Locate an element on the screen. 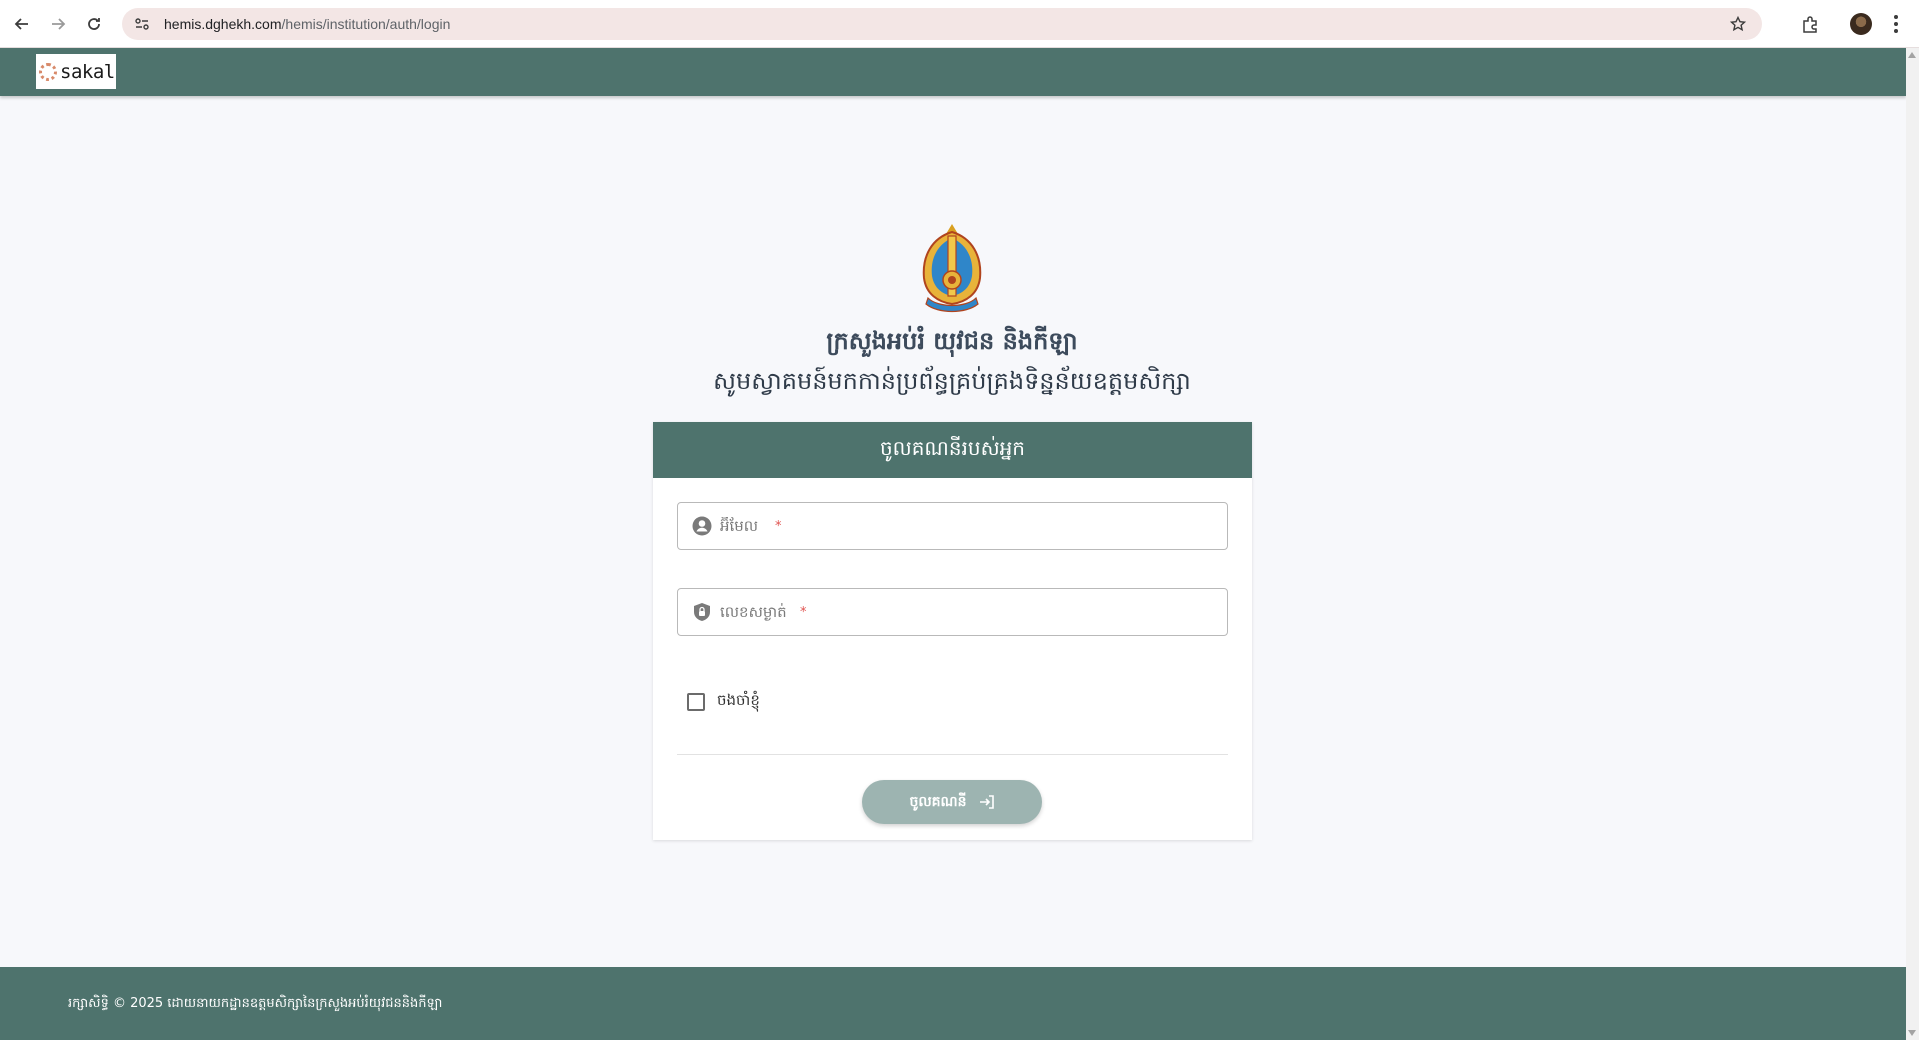 The width and height of the screenshot is (1919, 1040). back-button is located at coordinates (22, 24).